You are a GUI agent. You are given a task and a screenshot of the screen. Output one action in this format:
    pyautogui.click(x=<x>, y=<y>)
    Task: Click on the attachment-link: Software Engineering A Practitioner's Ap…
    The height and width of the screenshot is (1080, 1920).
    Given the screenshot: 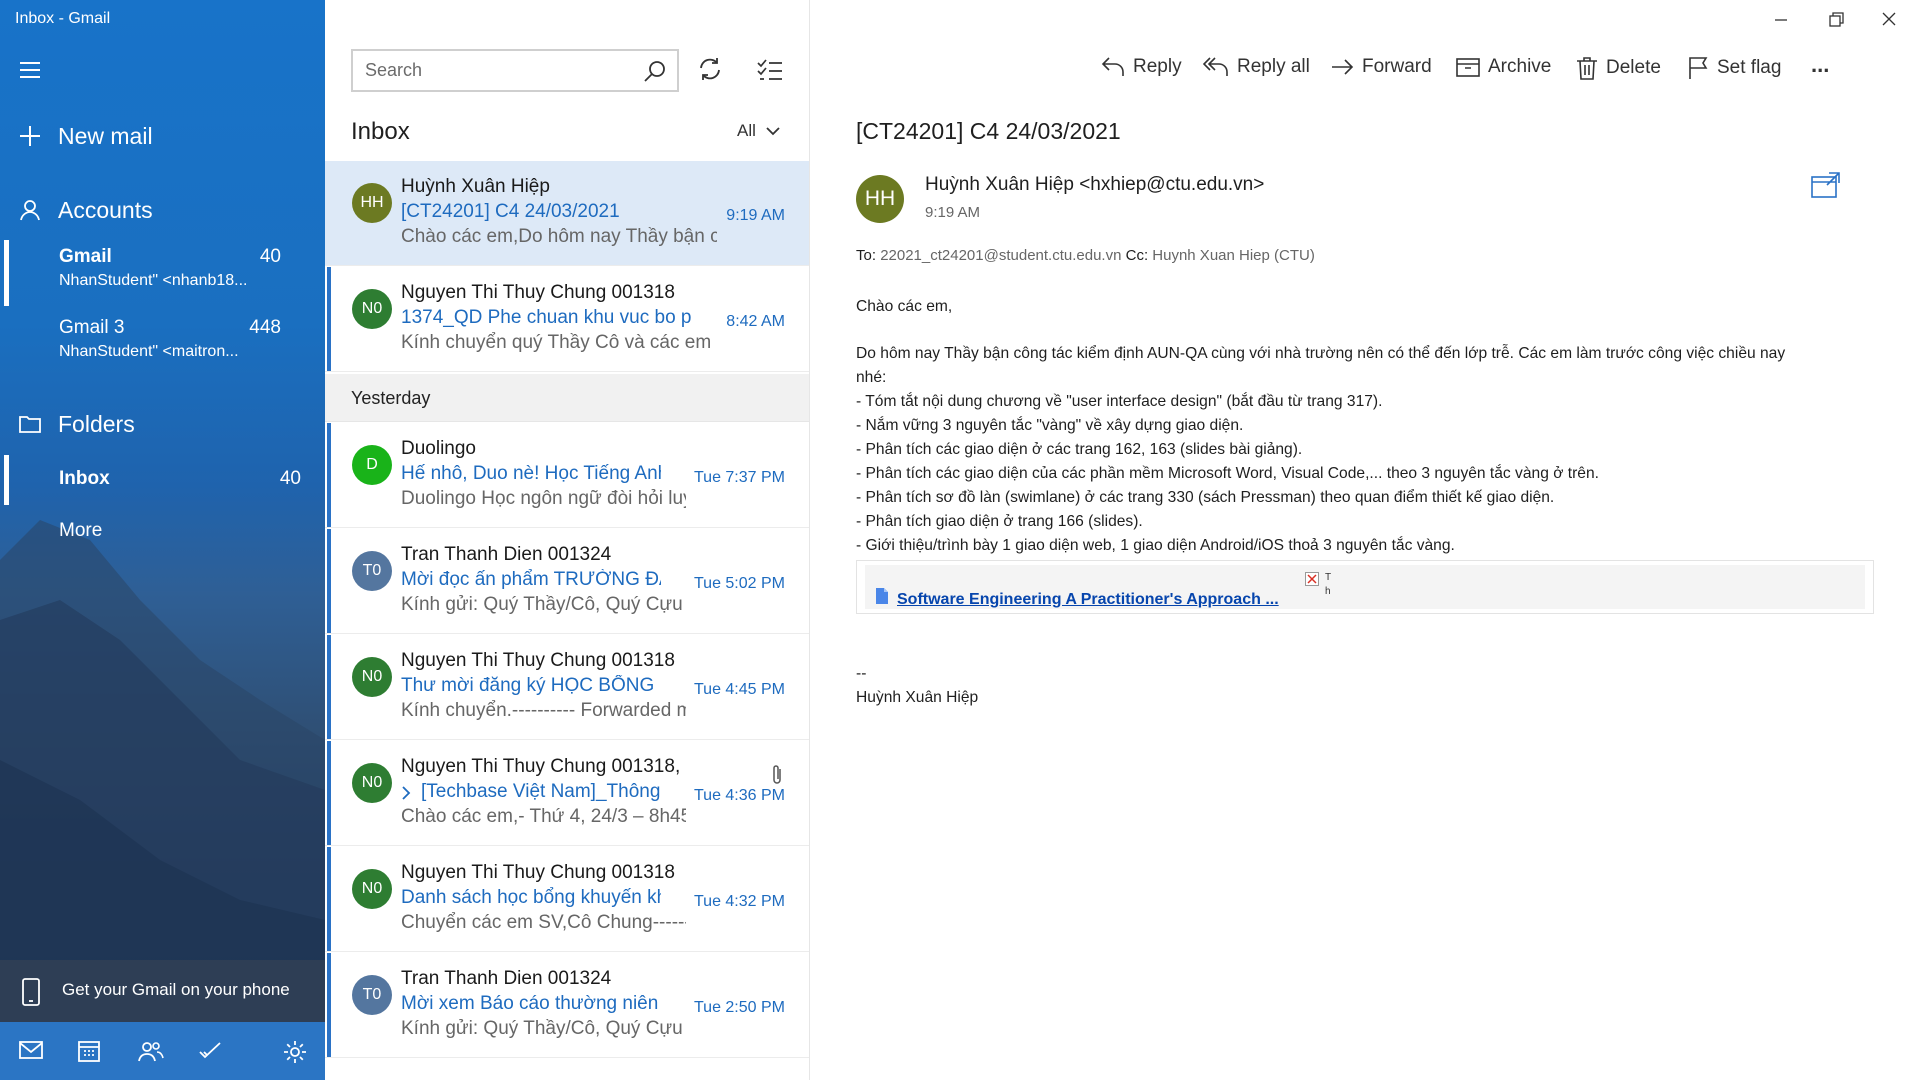 What is the action you would take?
    pyautogui.click(x=1088, y=600)
    